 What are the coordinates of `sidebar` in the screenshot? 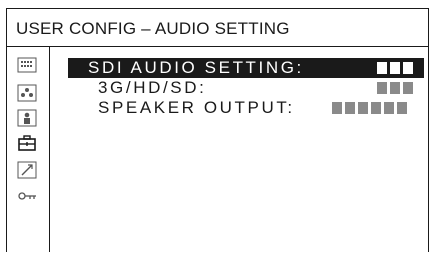 It's located at (28, 149).